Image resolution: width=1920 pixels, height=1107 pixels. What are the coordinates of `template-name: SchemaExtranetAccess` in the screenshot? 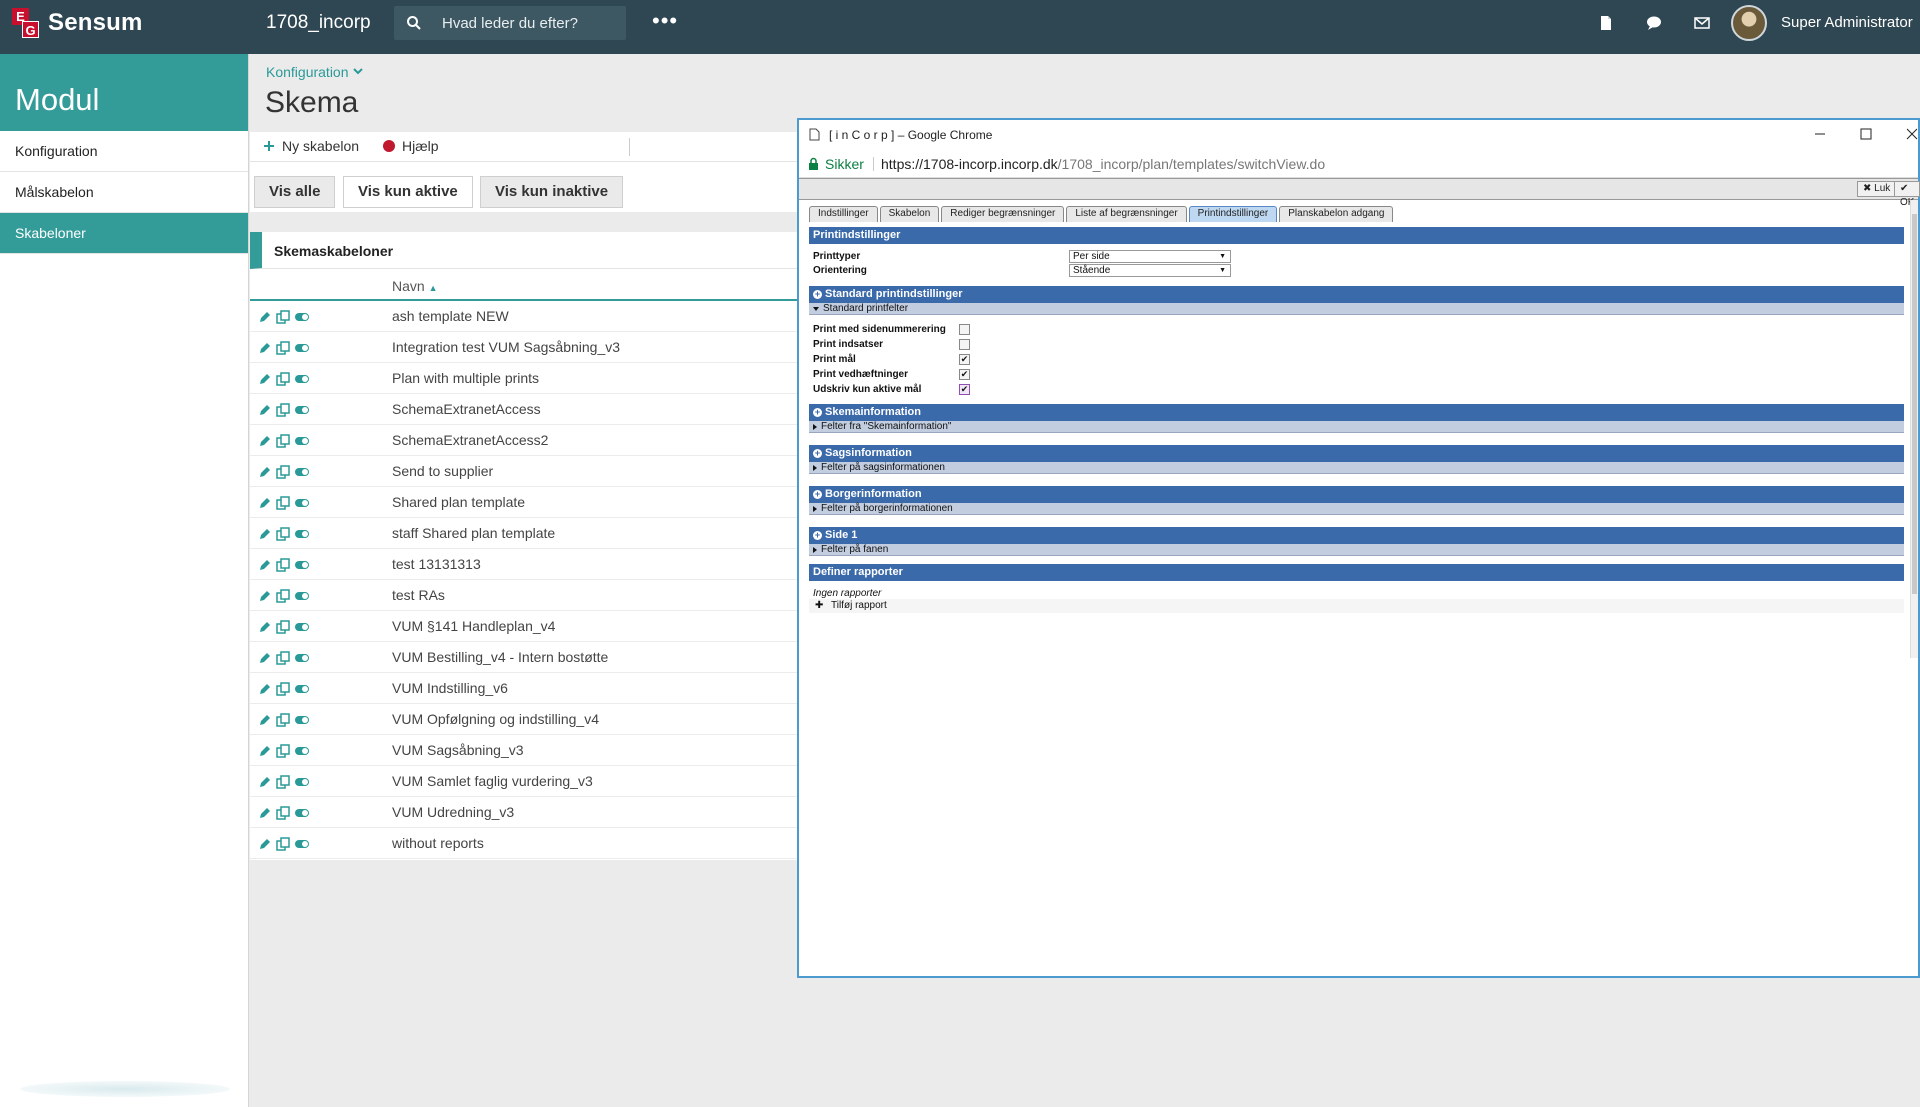 It's located at (466, 409).